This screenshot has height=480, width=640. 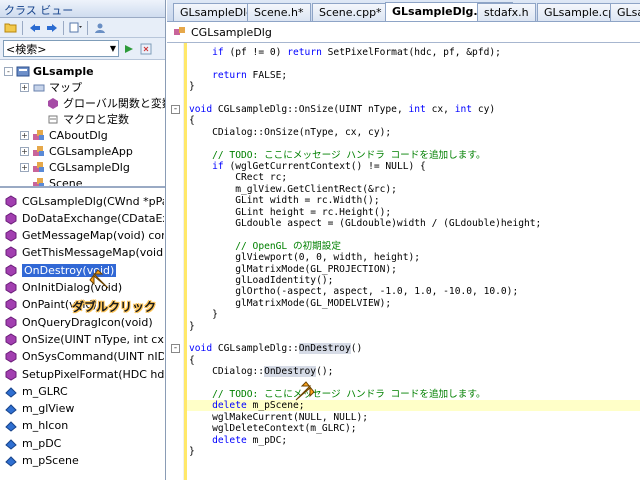 I want to click on code-line: void CGLsampleDlg::OnDestroy(), so click(x=275, y=349).